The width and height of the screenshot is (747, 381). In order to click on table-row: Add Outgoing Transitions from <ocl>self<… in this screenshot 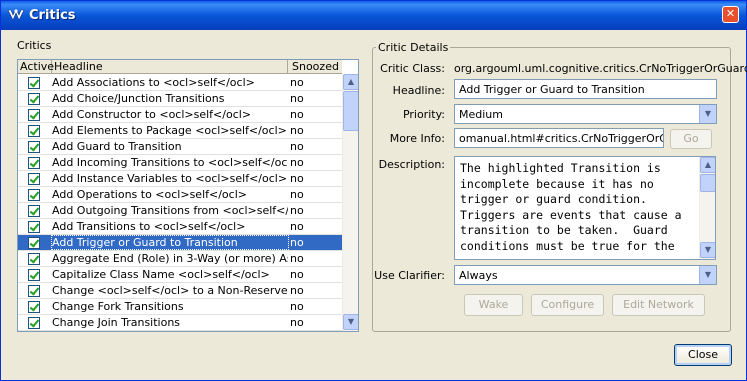, I will do `click(180, 211)`.